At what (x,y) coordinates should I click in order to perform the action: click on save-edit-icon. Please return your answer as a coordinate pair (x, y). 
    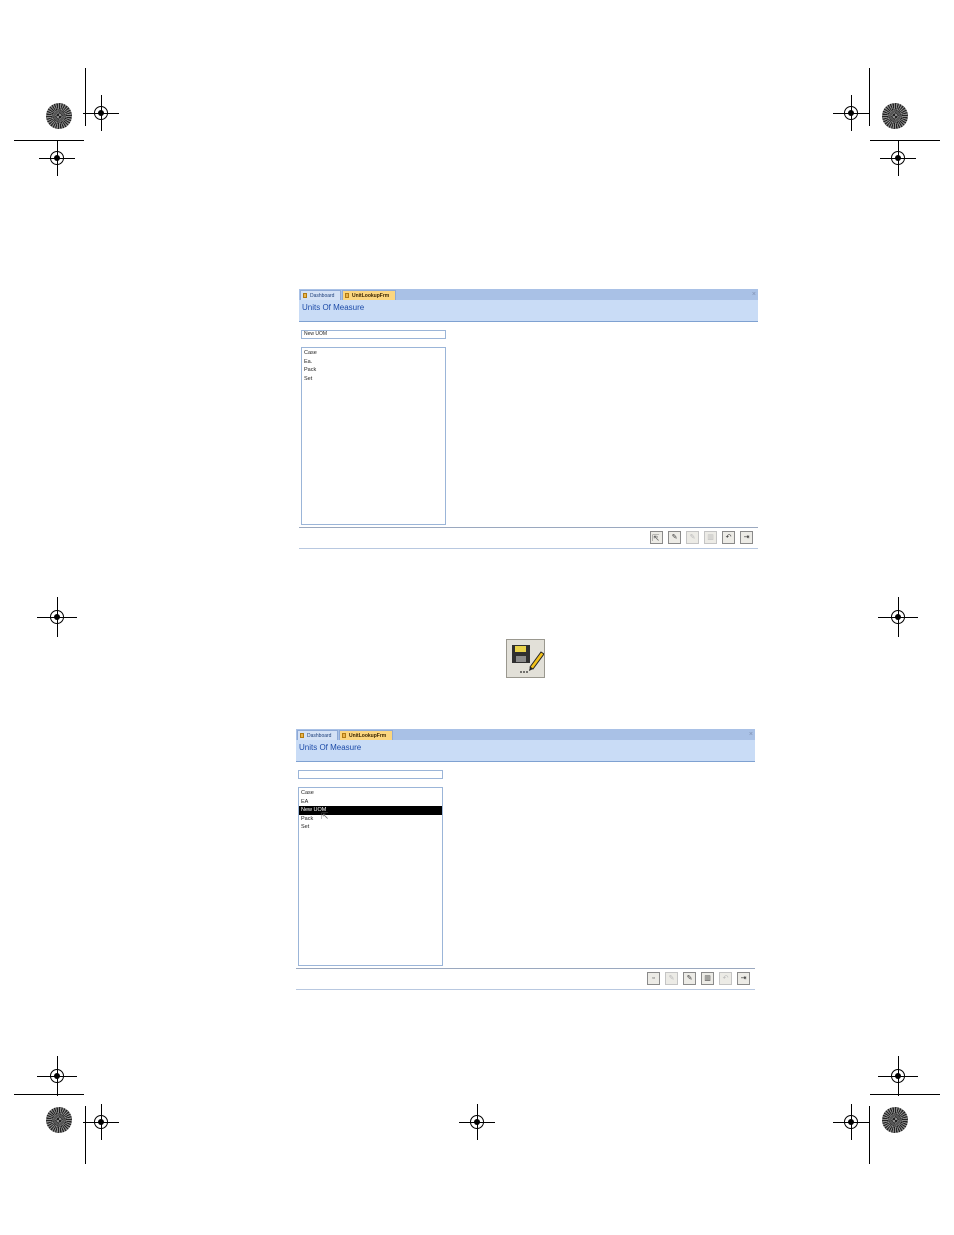
    Looking at the image, I should click on (528, 659).